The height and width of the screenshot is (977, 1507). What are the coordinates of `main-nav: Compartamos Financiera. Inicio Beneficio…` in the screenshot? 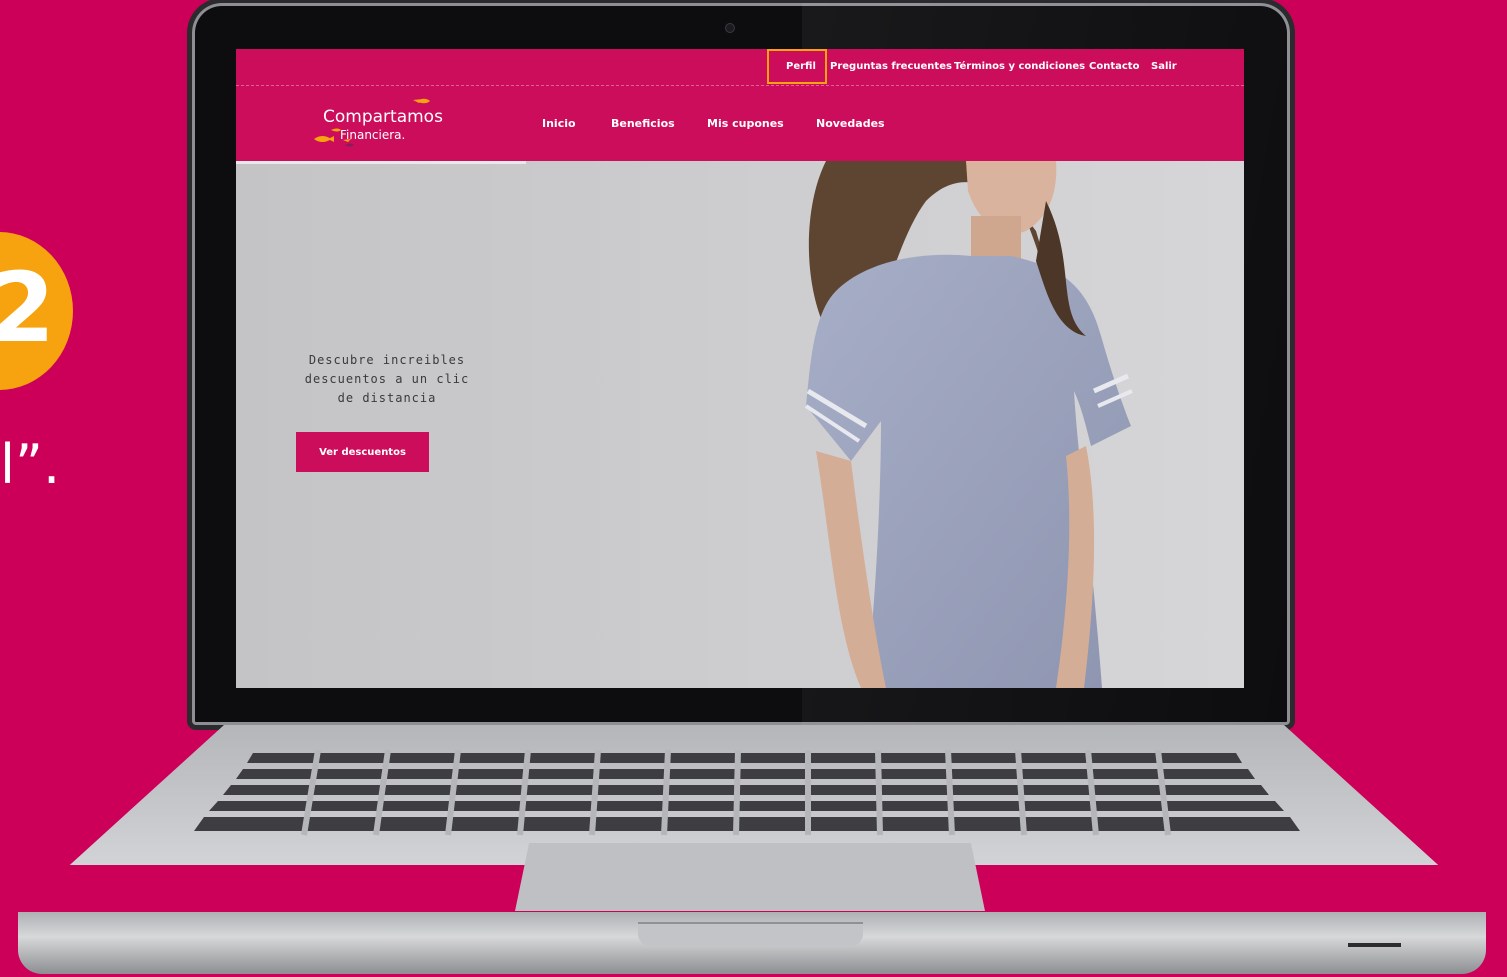 It's located at (740, 123).